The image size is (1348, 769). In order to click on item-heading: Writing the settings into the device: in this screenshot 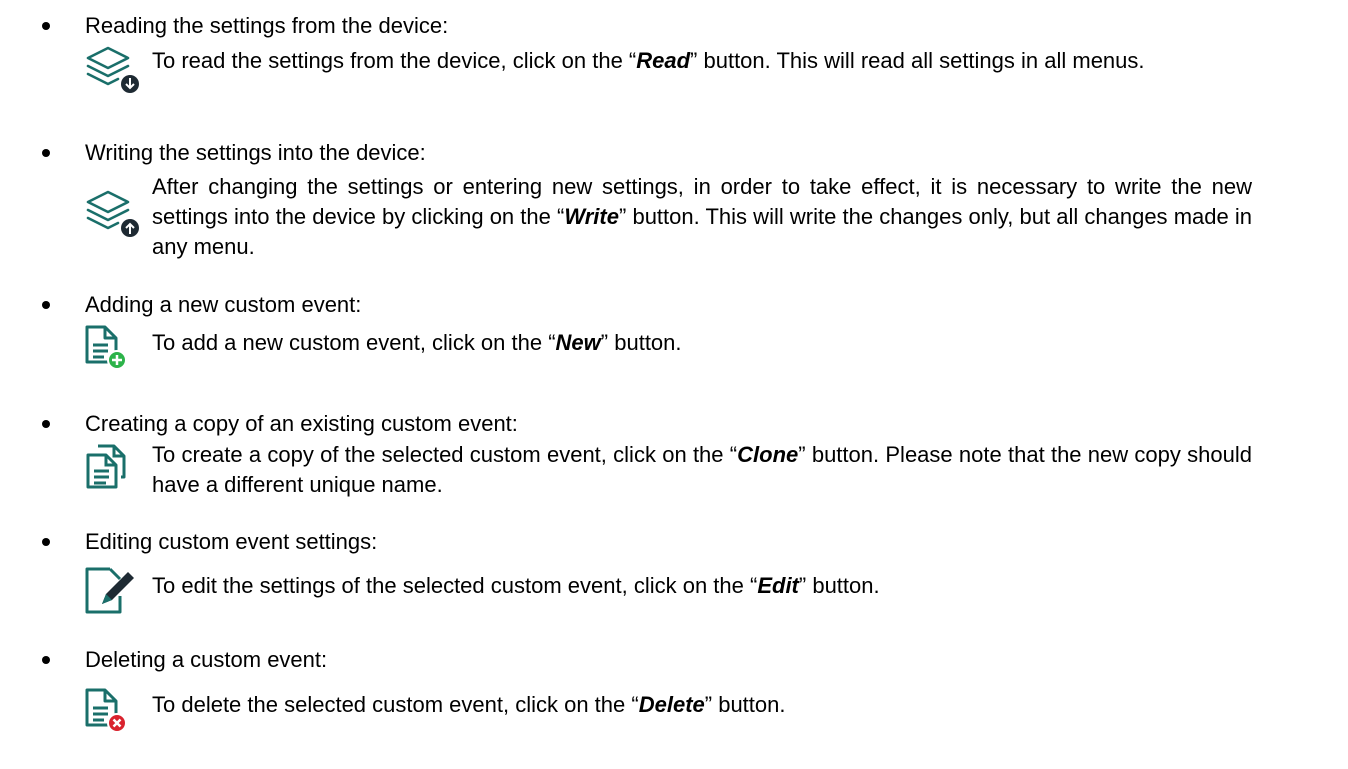, I will do `click(255, 152)`.